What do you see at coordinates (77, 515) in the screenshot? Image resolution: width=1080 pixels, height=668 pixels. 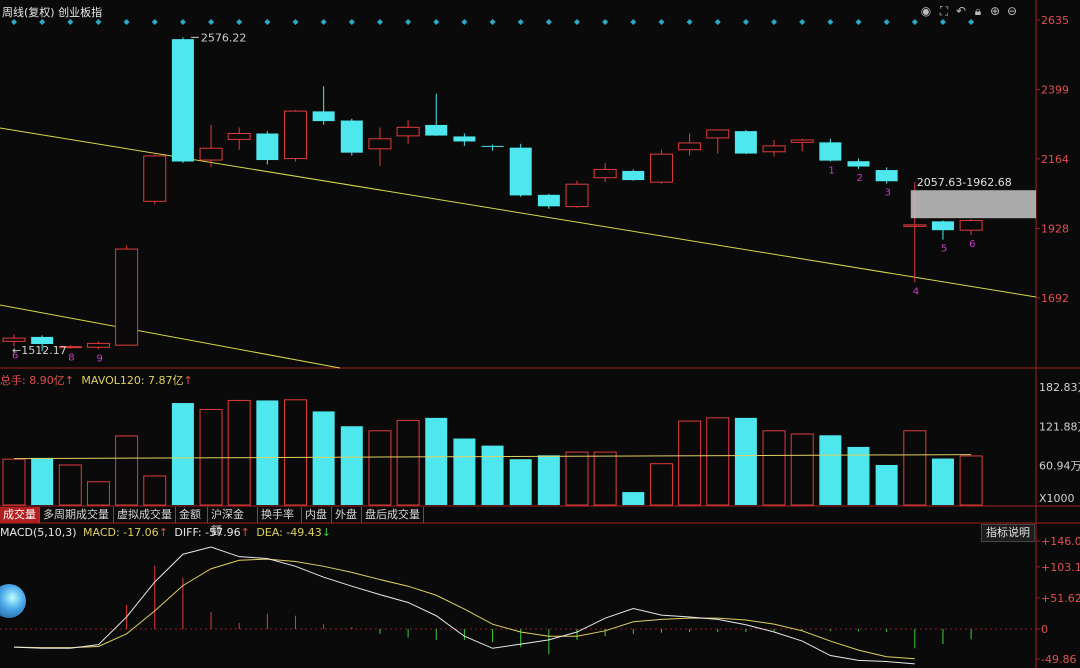 I see `tab-2: 多周期成交量` at bounding box center [77, 515].